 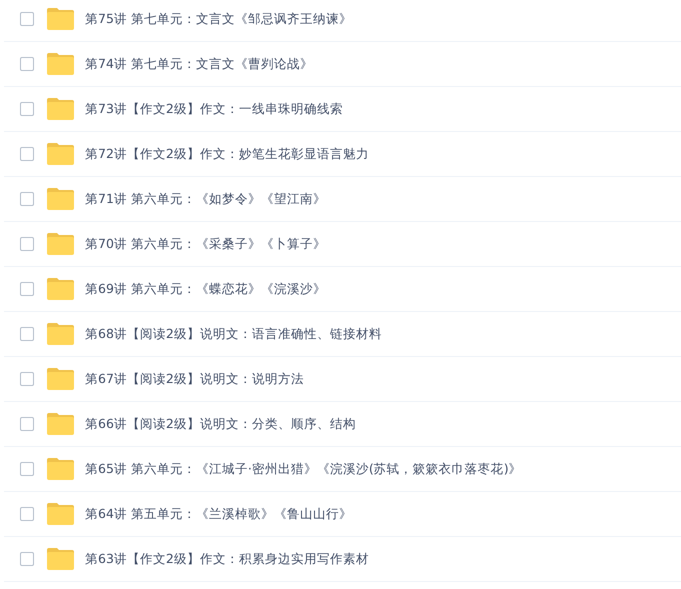 What do you see at coordinates (220, 424) in the screenshot?
I see `folder-name: 第66讲【阅读2级】说明文：分类、顺序、结构` at bounding box center [220, 424].